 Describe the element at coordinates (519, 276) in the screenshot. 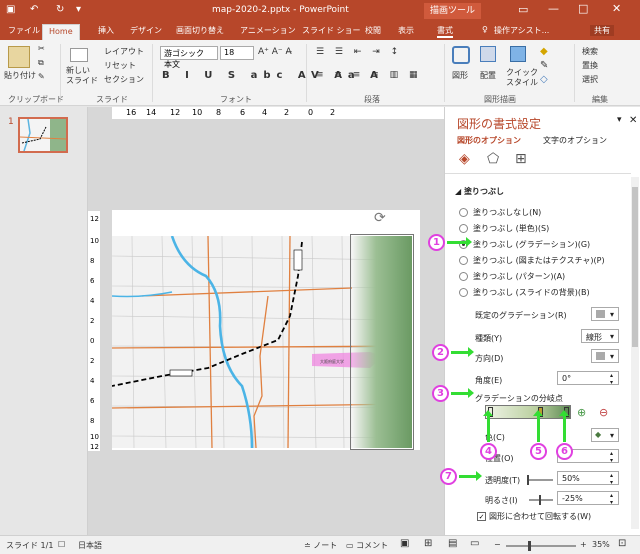

I see `fill-pattern-label: 塗りつぶし (パターン)(A)` at that location.